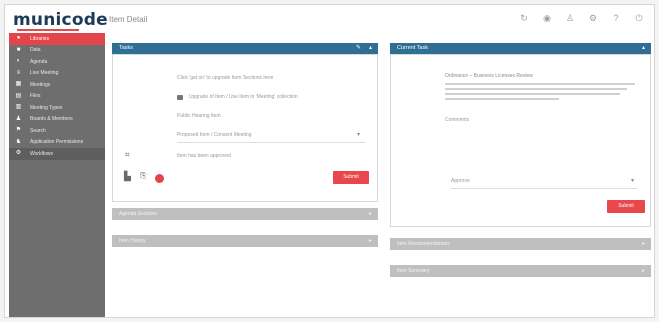  Describe the element at coordinates (57, 85) in the screenshot. I see `sidebar-item-meetings: ▦ Meetings` at that location.